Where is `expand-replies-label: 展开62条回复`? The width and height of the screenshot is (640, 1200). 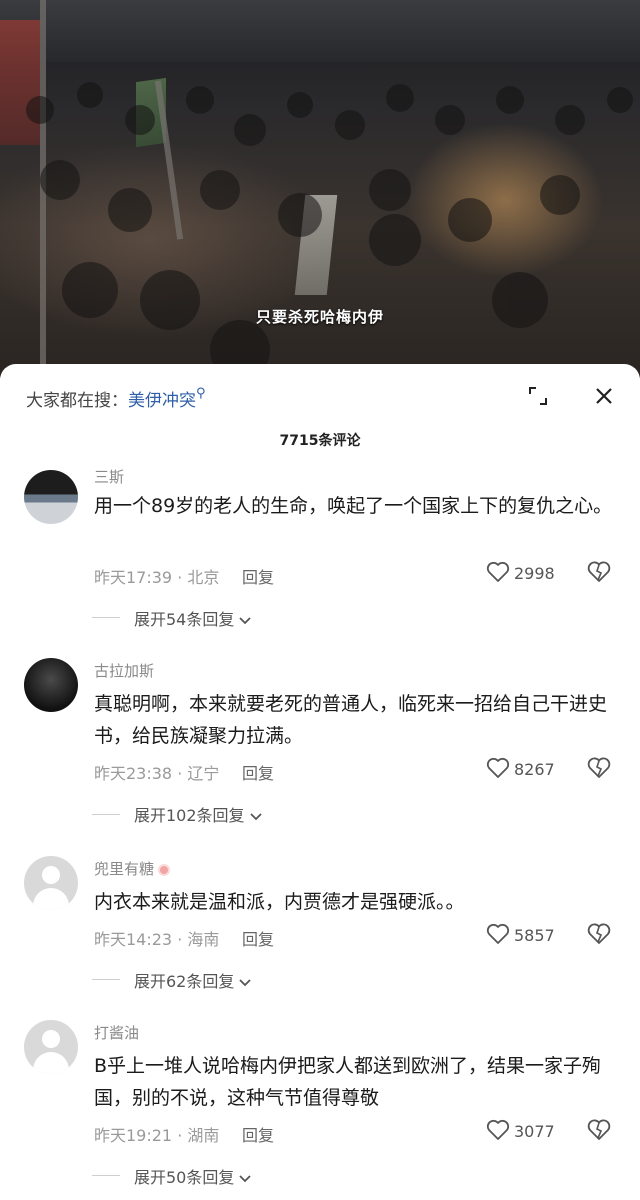 expand-replies-label: 展开62条回复 is located at coordinates (184, 981).